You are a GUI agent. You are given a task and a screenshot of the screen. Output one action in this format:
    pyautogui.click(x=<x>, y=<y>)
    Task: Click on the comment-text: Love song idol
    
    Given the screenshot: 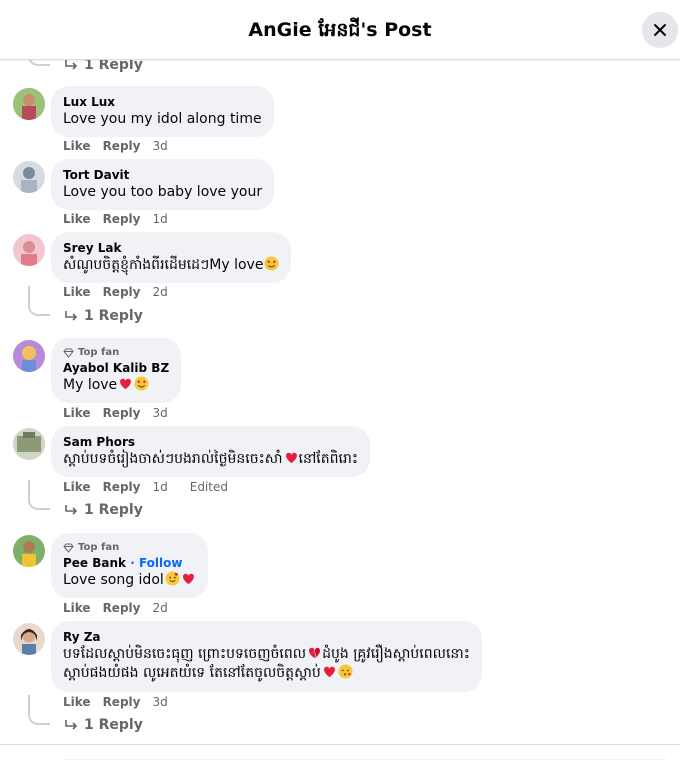 What is the action you would take?
    pyautogui.click(x=129, y=580)
    